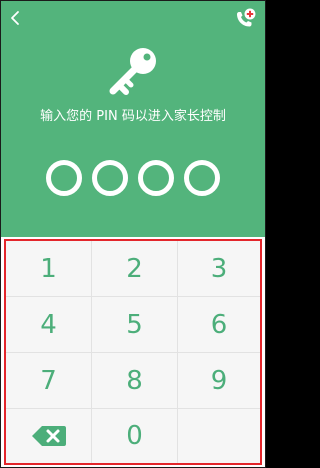  Describe the element at coordinates (135, 325) in the screenshot. I see `key-5: 5` at that location.